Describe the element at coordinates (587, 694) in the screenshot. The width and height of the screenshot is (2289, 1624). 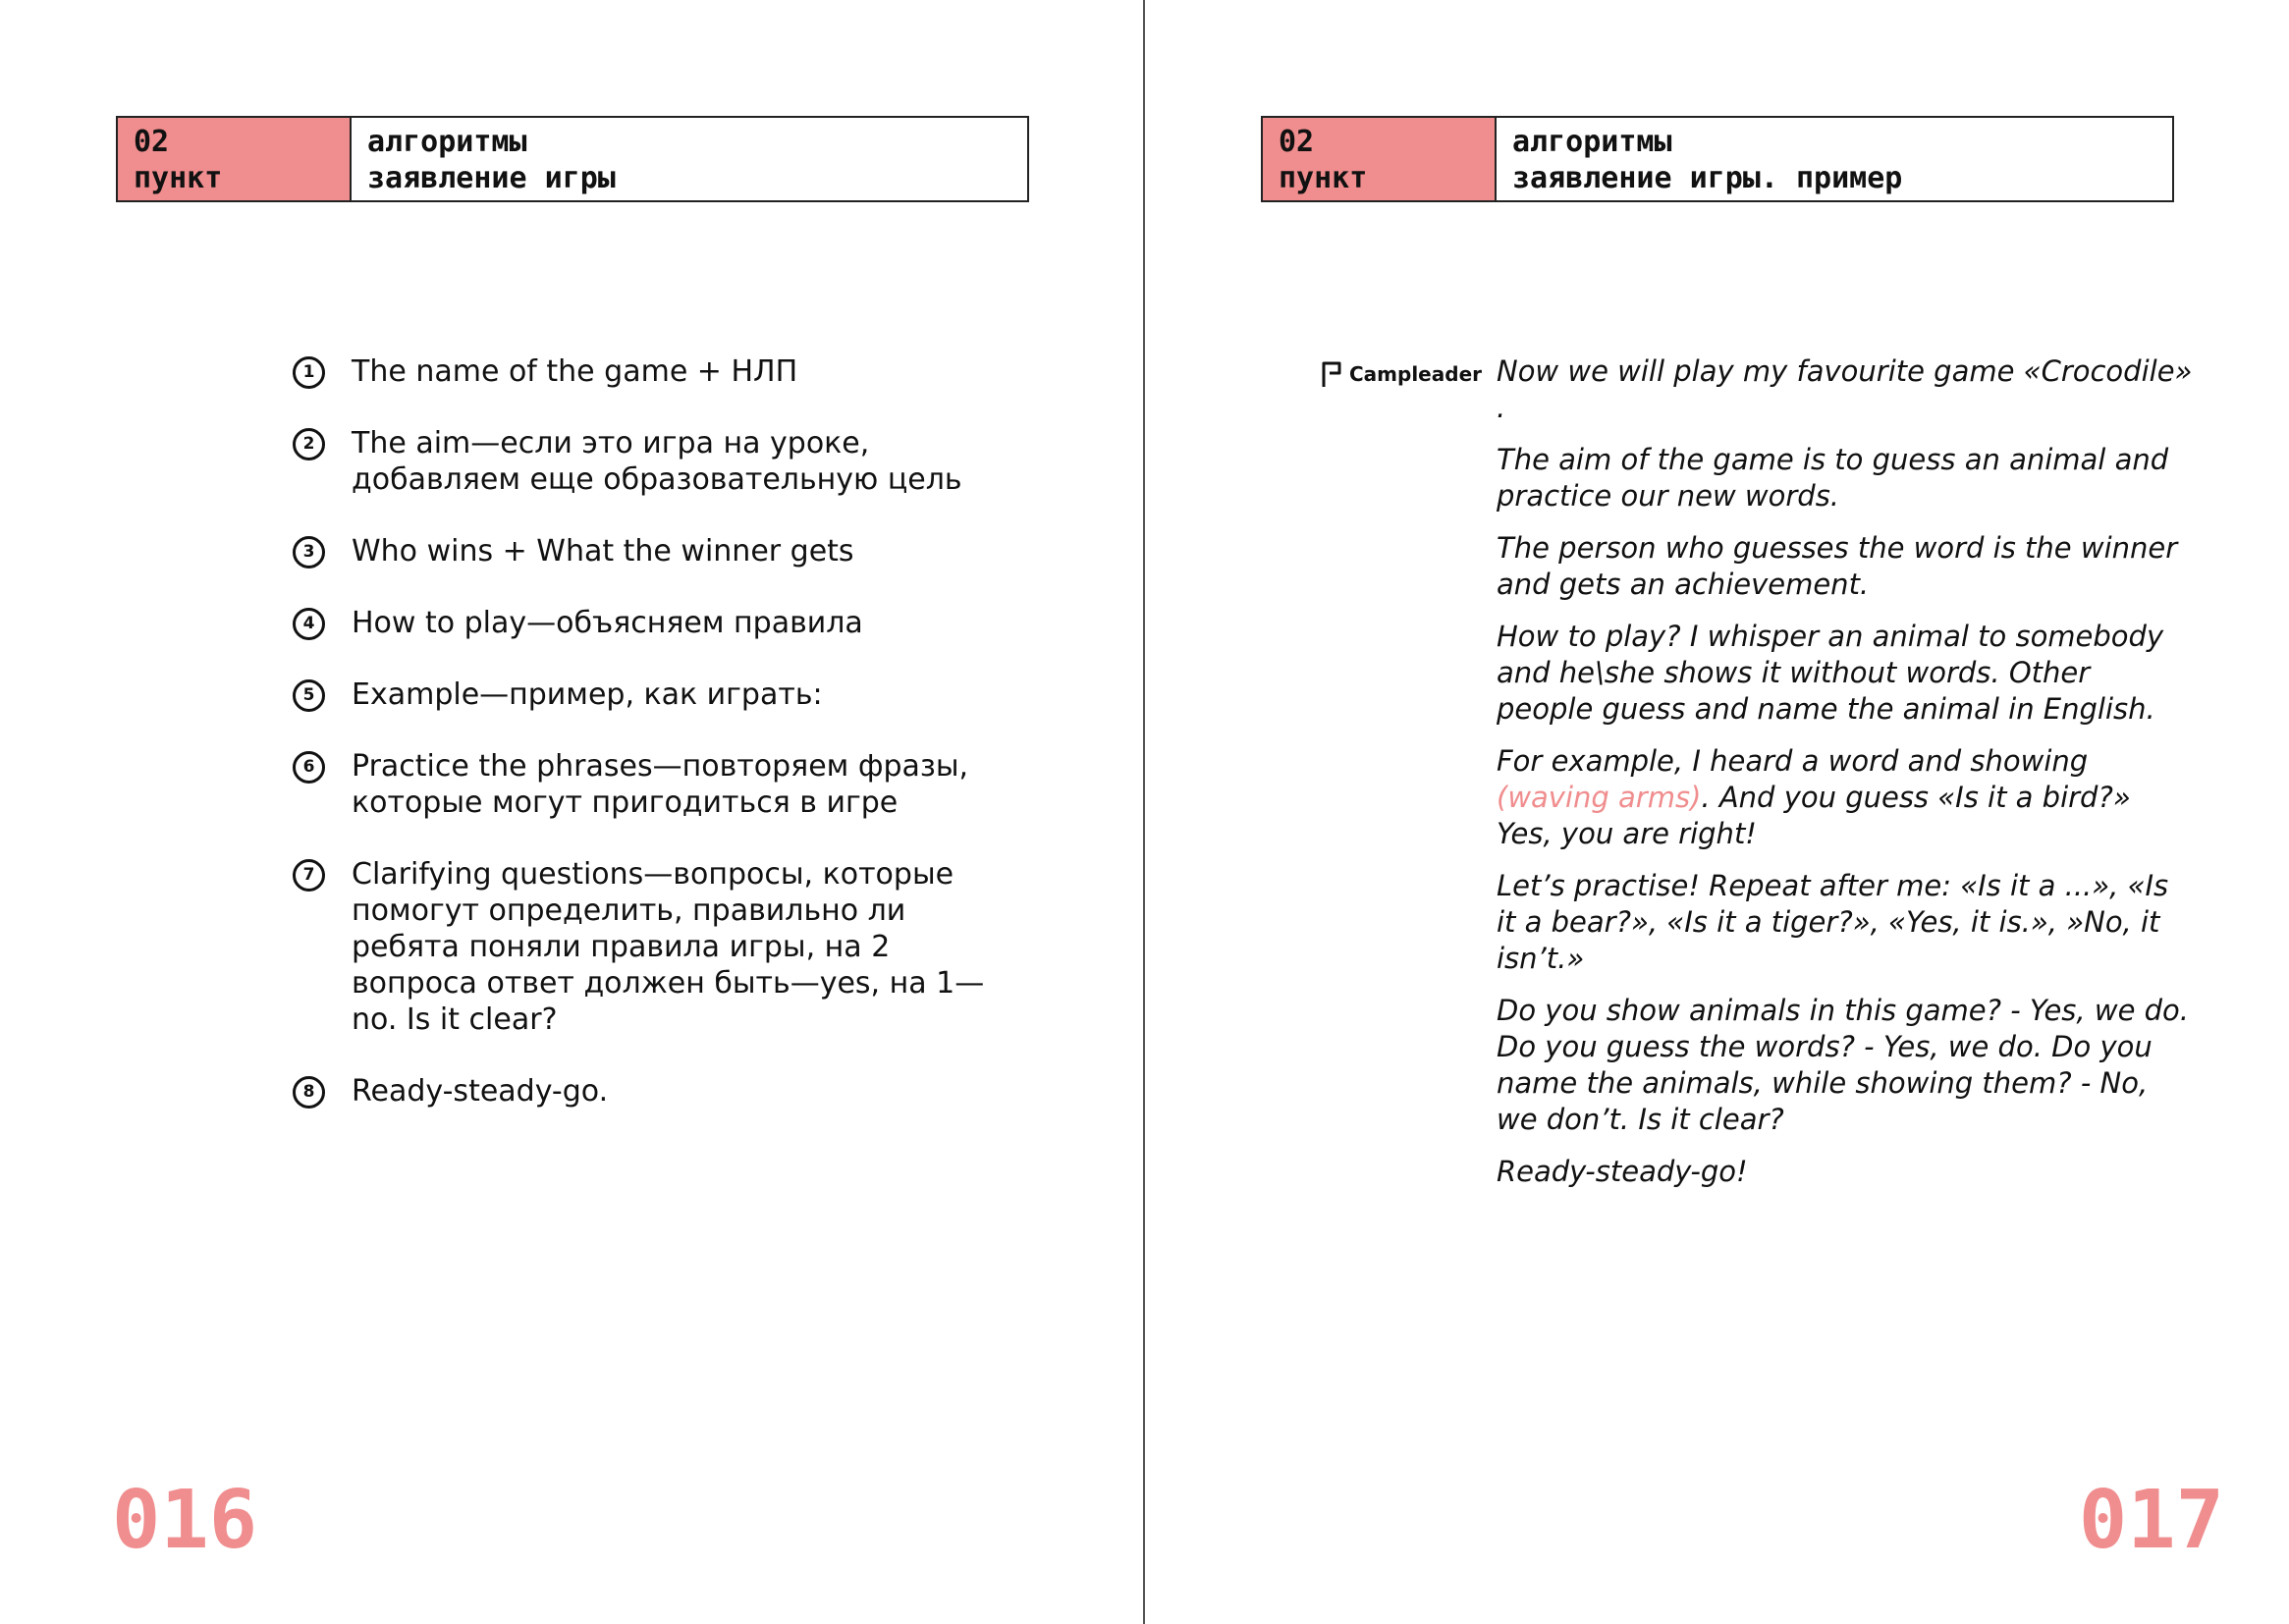
I see `step-text: Example—пример, как играть:` at that location.